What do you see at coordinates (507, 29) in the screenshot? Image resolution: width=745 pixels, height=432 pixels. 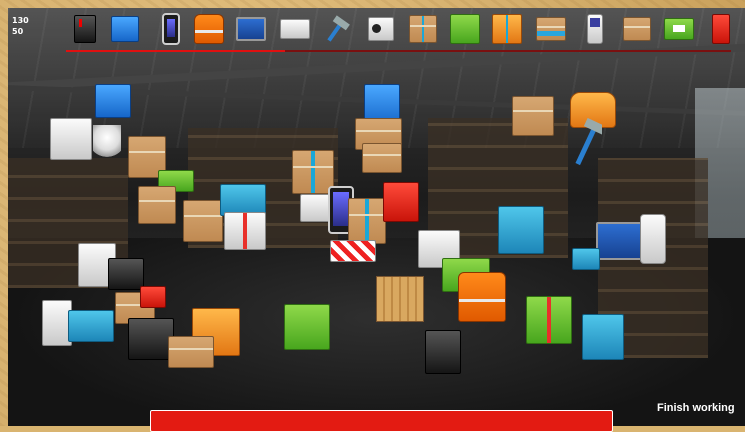 I see `cyan-gift-orange-icon` at bounding box center [507, 29].